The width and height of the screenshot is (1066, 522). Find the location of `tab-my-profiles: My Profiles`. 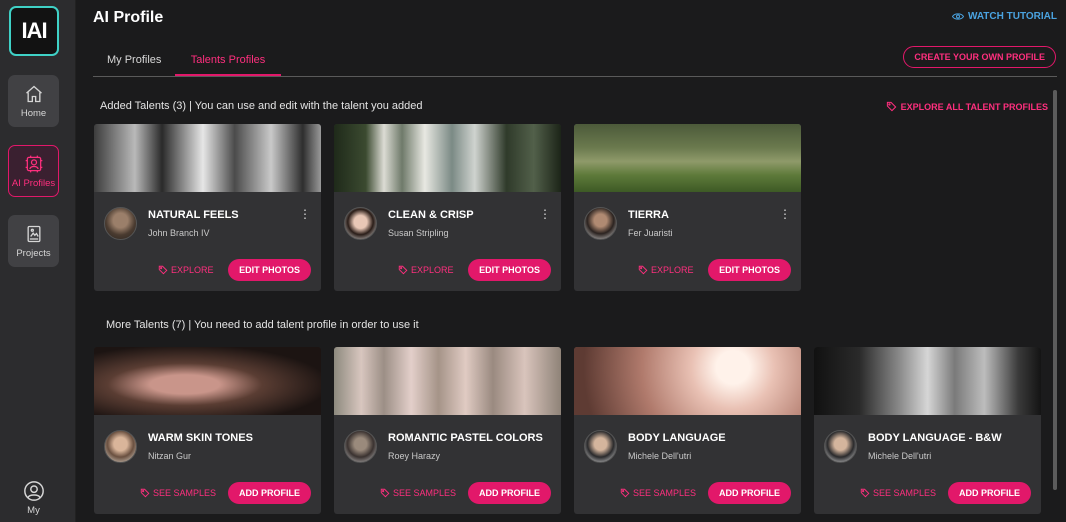

tab-my-profiles: My Profiles is located at coordinates (134, 64).